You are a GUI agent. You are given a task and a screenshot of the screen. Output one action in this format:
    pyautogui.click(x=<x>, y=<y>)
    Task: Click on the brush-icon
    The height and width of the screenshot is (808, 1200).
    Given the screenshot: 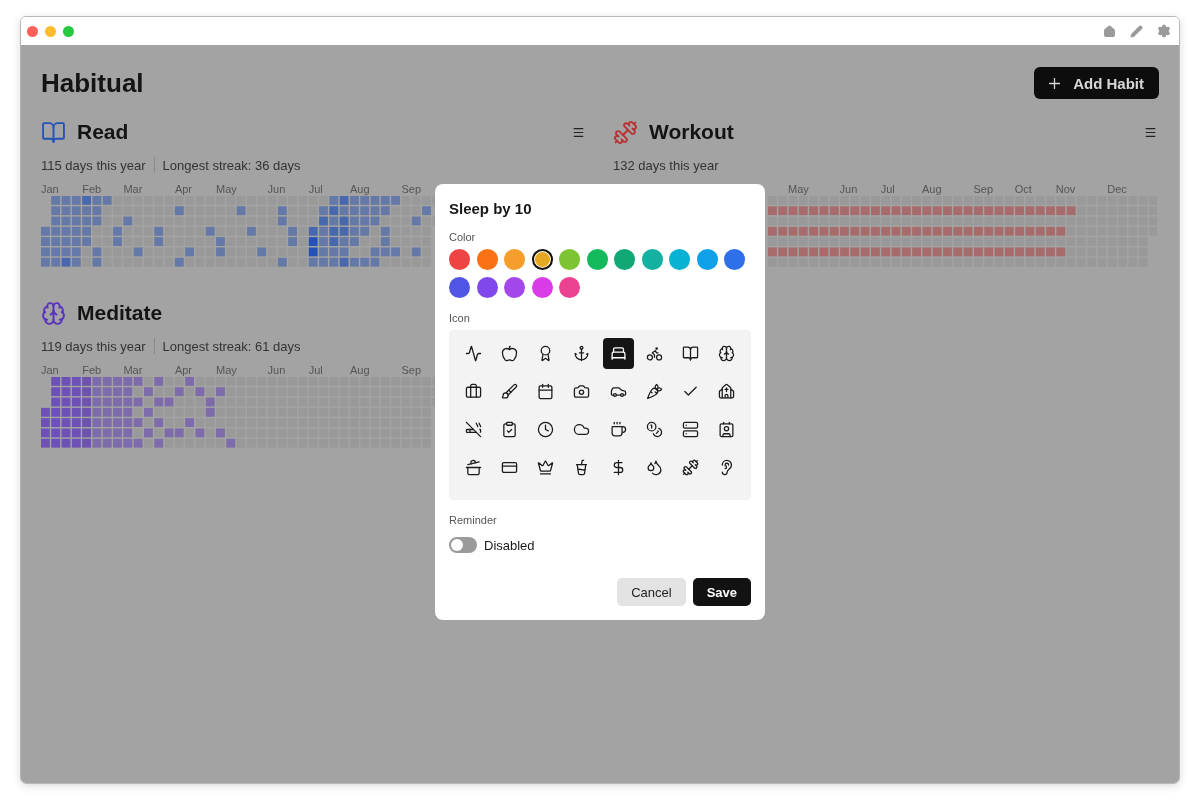 What is the action you would take?
    pyautogui.click(x=509, y=391)
    